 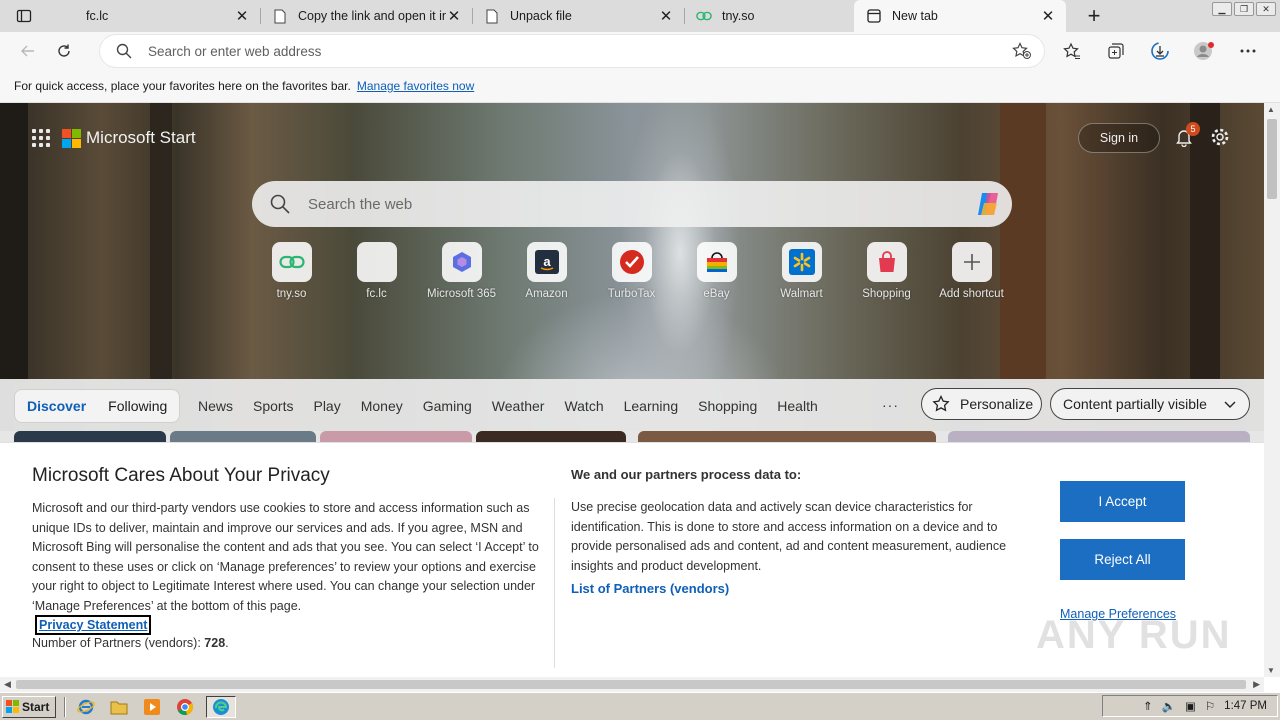 What do you see at coordinates (273, 406) in the screenshot?
I see `category-sports: Sports` at bounding box center [273, 406].